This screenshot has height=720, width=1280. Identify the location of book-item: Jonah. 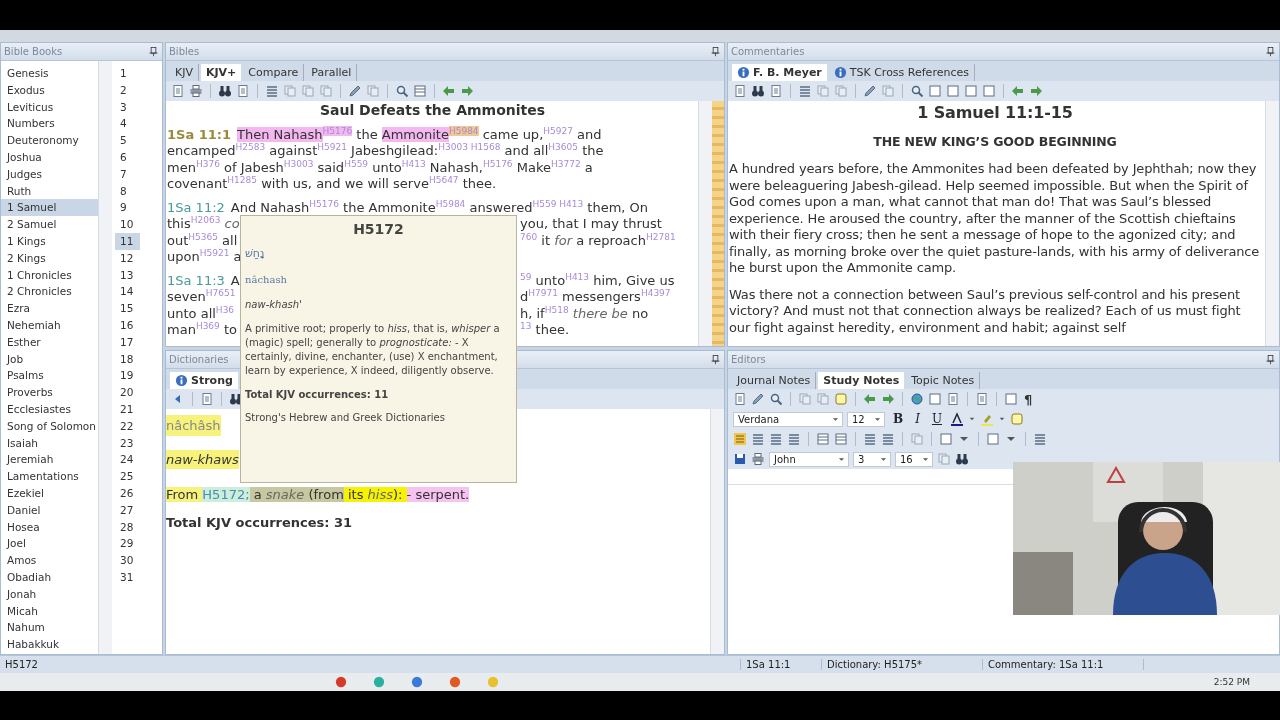
(49, 594).